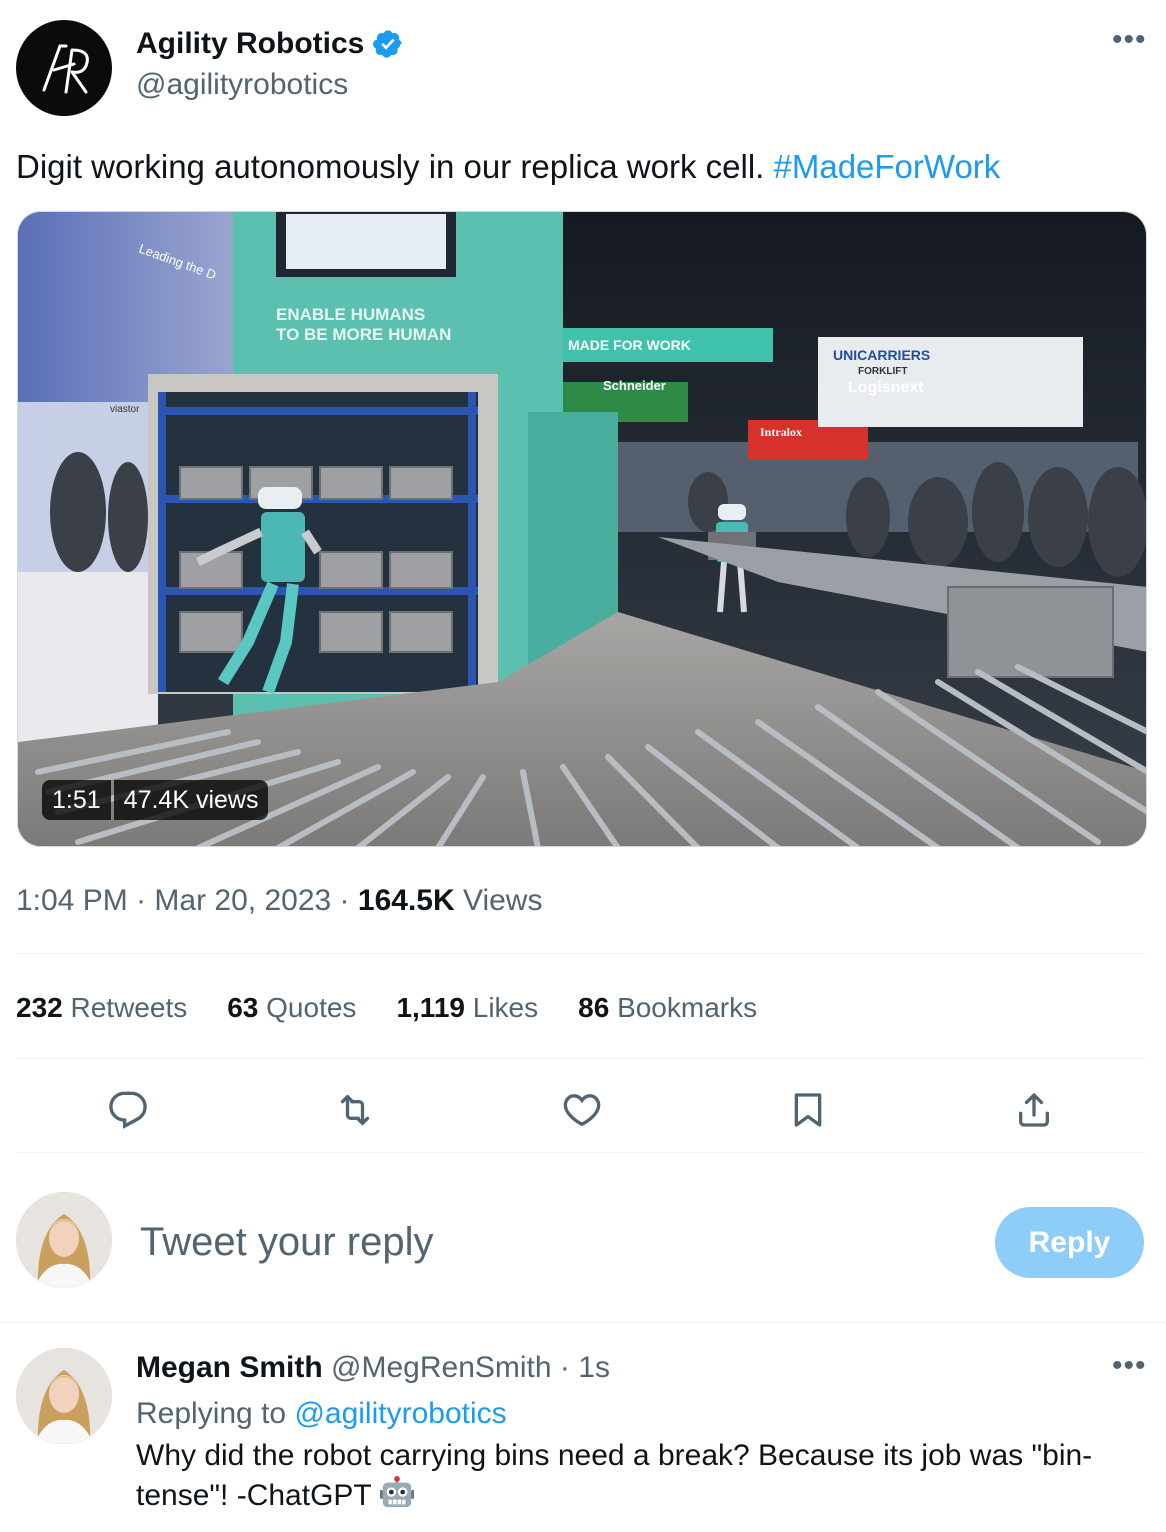 The width and height of the screenshot is (1166, 1532). Describe the element at coordinates (1069, 1242) in the screenshot. I see `reply-button: Reply` at that location.